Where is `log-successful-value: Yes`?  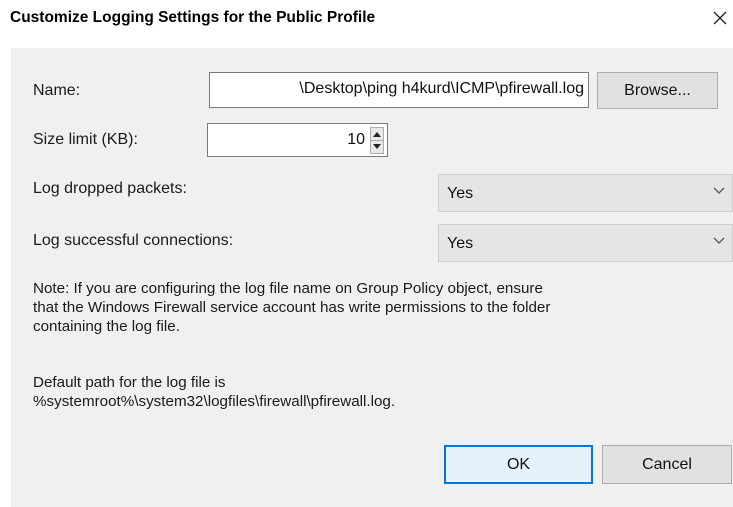 log-successful-value: Yes is located at coordinates (460, 243).